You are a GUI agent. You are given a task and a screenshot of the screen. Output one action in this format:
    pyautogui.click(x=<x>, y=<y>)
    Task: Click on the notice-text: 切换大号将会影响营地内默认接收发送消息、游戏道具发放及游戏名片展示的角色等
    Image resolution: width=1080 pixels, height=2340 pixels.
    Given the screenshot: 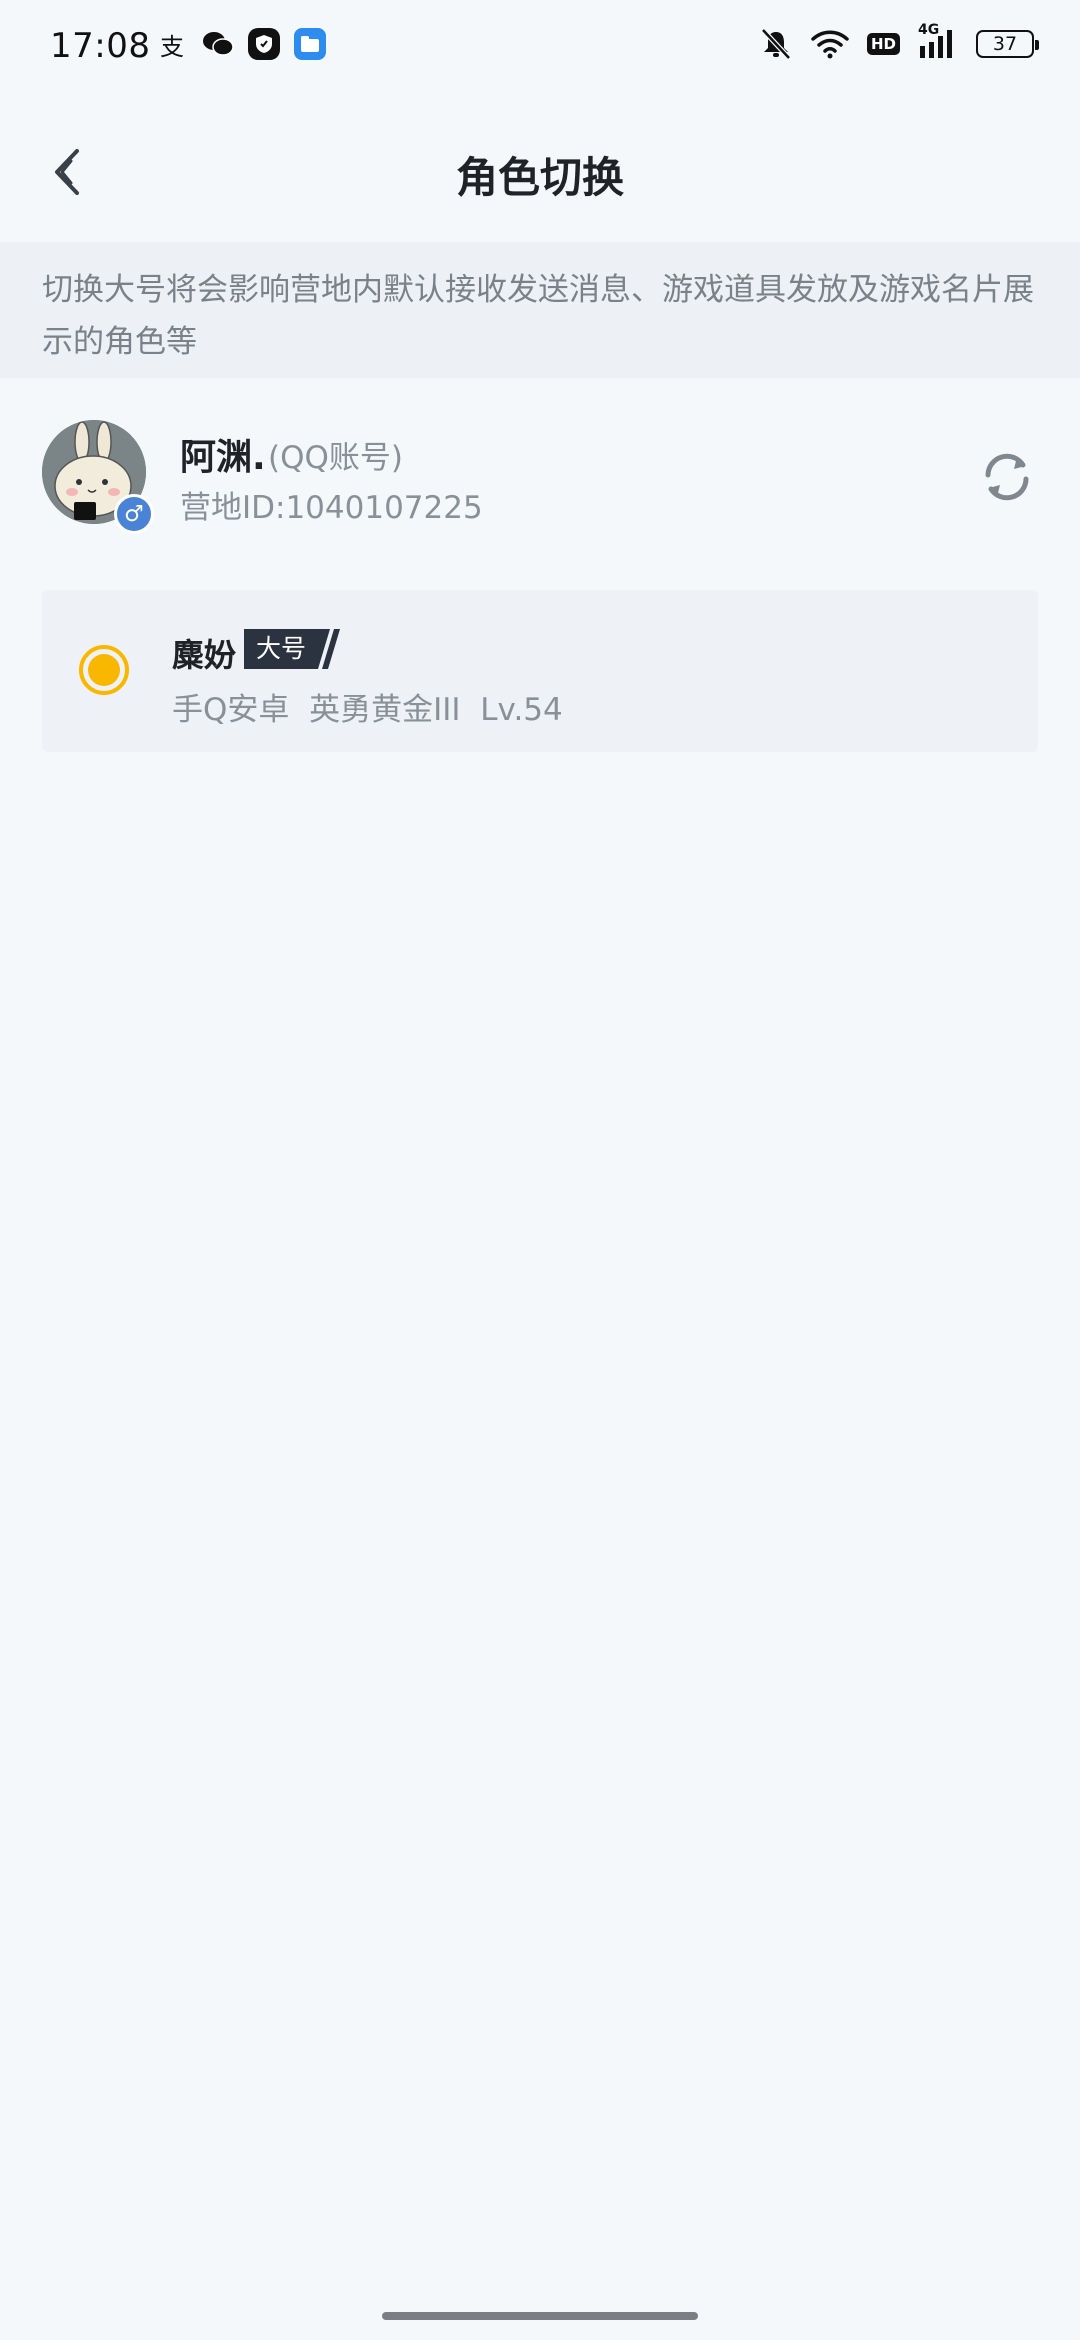 What is the action you would take?
    pyautogui.click(x=540, y=310)
    